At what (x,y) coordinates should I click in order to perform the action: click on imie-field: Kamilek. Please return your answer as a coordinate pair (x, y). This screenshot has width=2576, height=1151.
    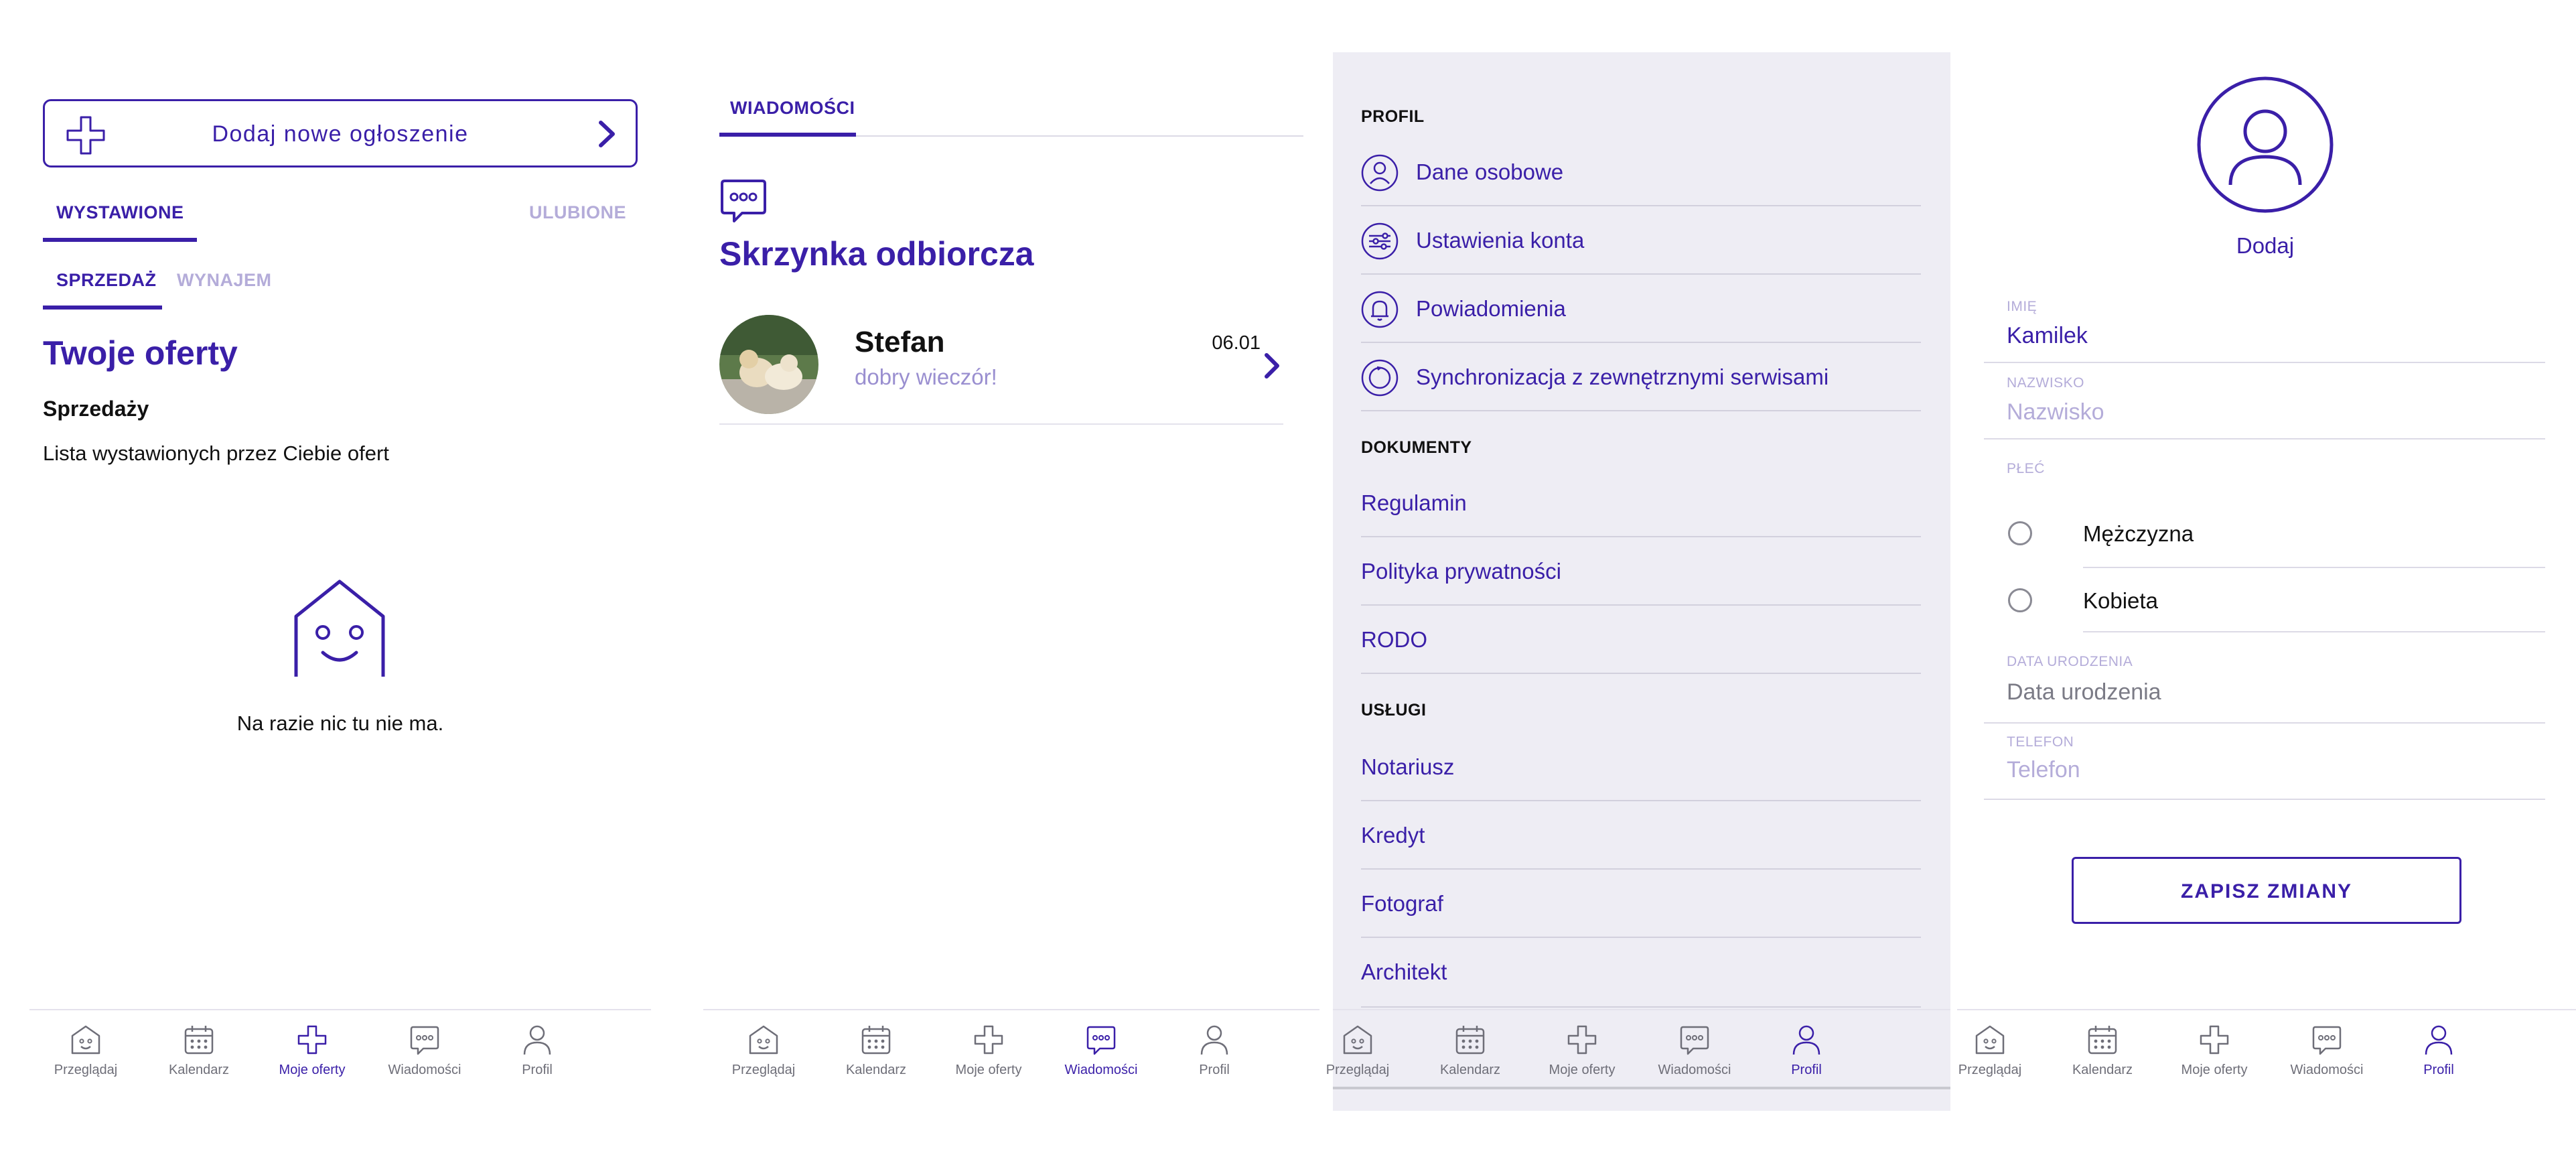
    Looking at the image, I should click on (2047, 336).